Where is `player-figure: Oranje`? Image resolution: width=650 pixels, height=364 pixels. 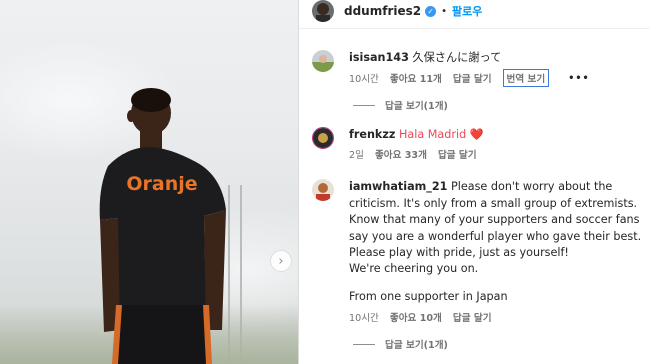 player-figure: Oranje is located at coordinates (162, 226).